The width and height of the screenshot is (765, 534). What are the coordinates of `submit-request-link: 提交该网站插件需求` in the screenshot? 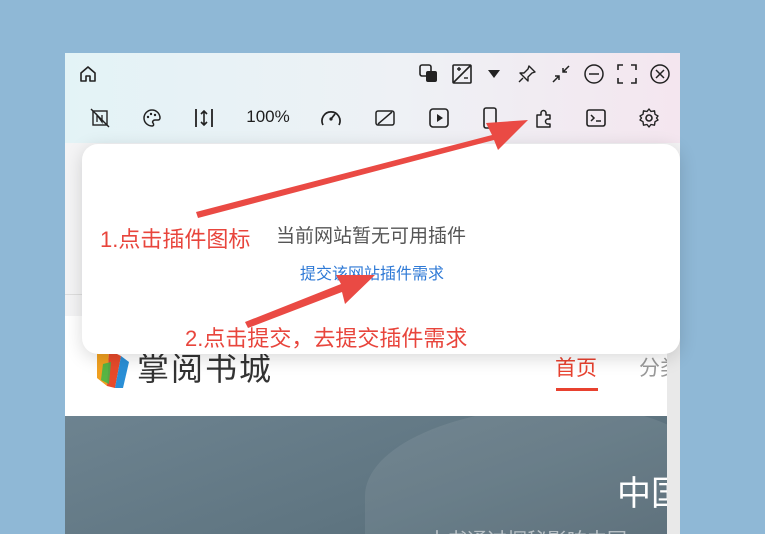 It's located at (372, 272).